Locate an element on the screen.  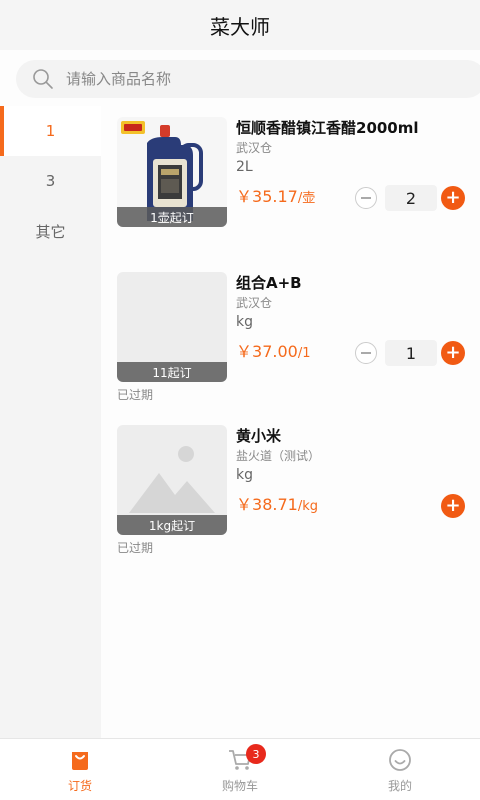
sidebar-item-label: 3 is located at coordinates (50, 181).